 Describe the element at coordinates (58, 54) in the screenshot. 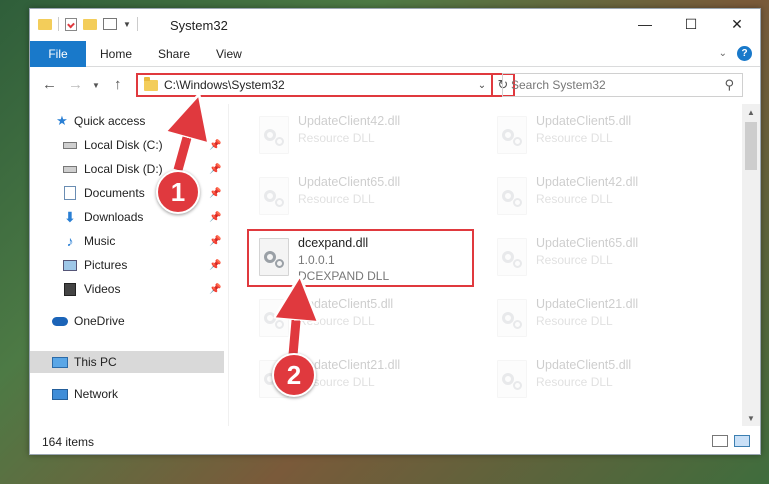

I see `tab-file: File` at that location.